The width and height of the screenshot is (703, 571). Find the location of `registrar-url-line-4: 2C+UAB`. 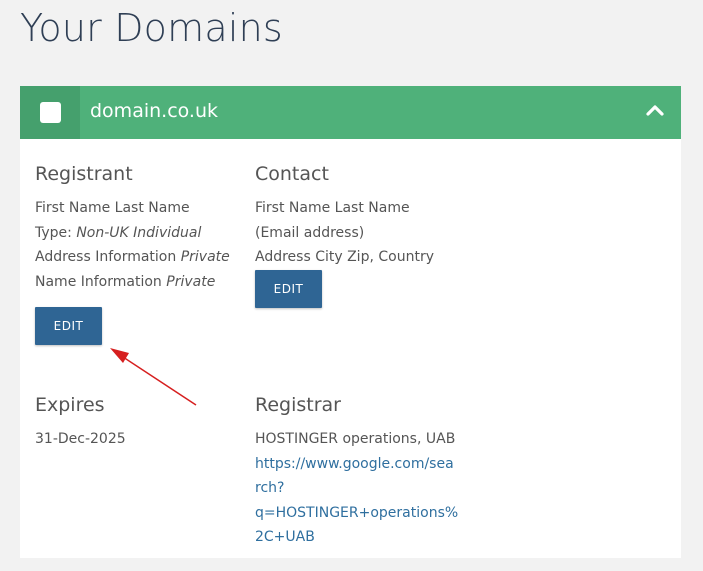

registrar-url-line-4: 2C+UAB is located at coordinates (285, 537).